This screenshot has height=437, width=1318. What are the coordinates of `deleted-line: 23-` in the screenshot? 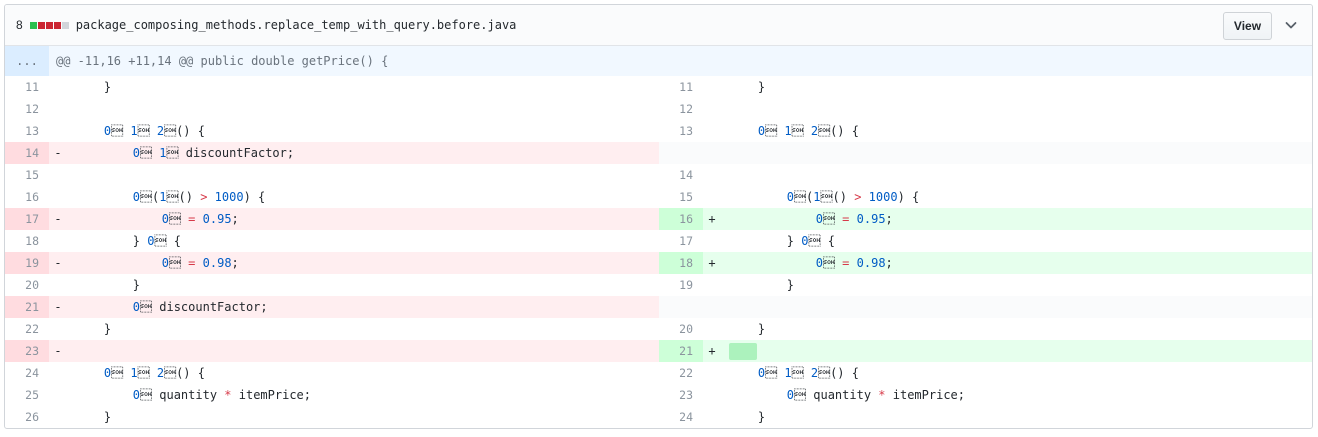 It's located at (332, 351).